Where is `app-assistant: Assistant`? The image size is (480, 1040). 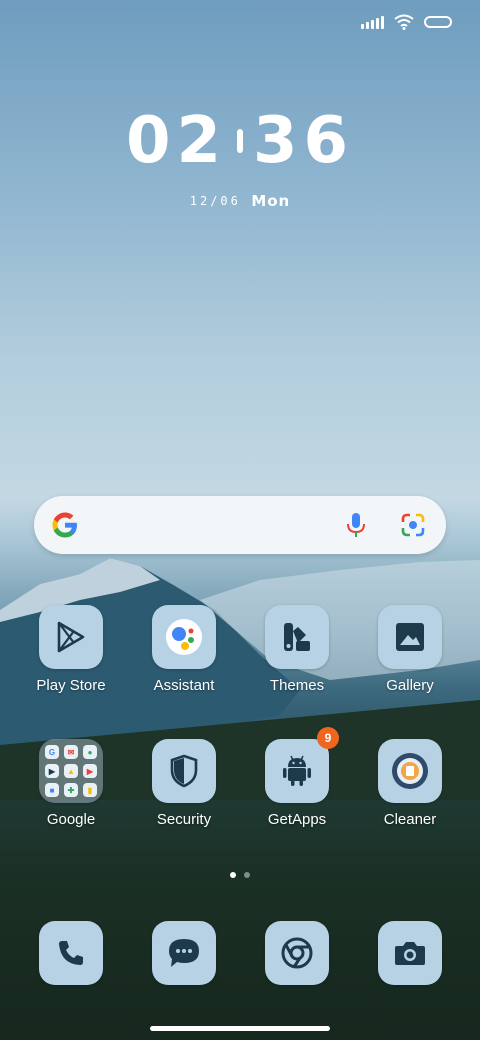 app-assistant: Assistant is located at coordinates (184, 649).